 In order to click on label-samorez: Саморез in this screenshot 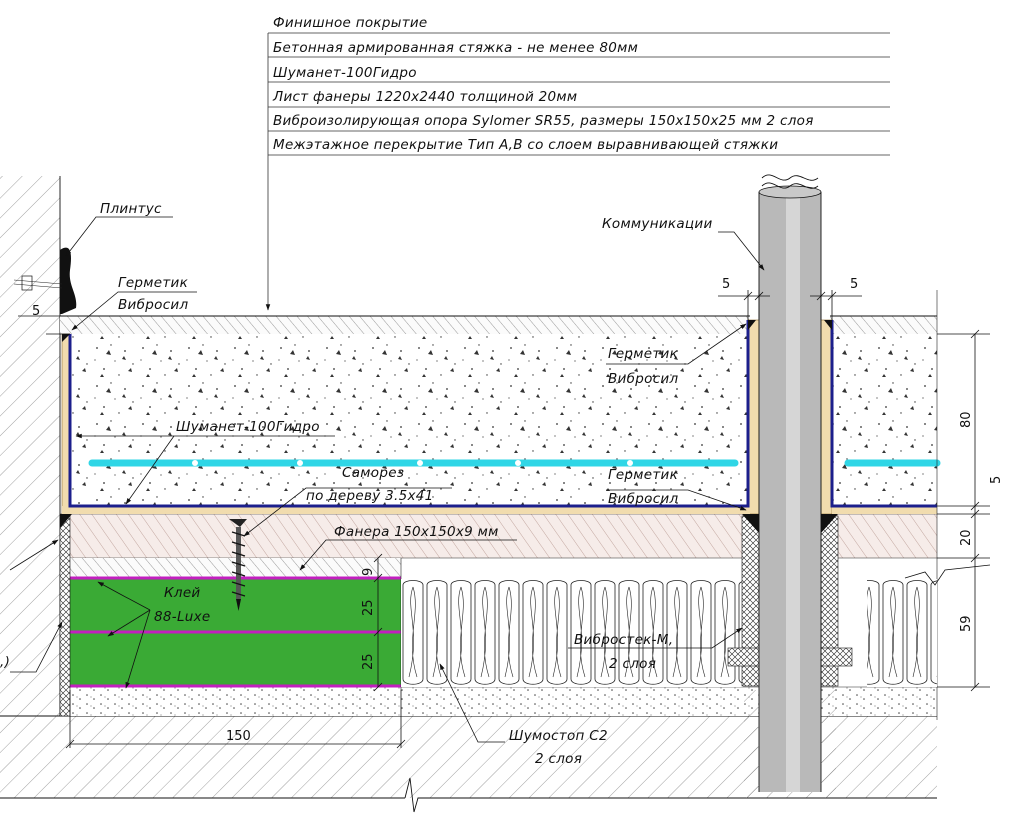, I will do `click(373, 473)`.